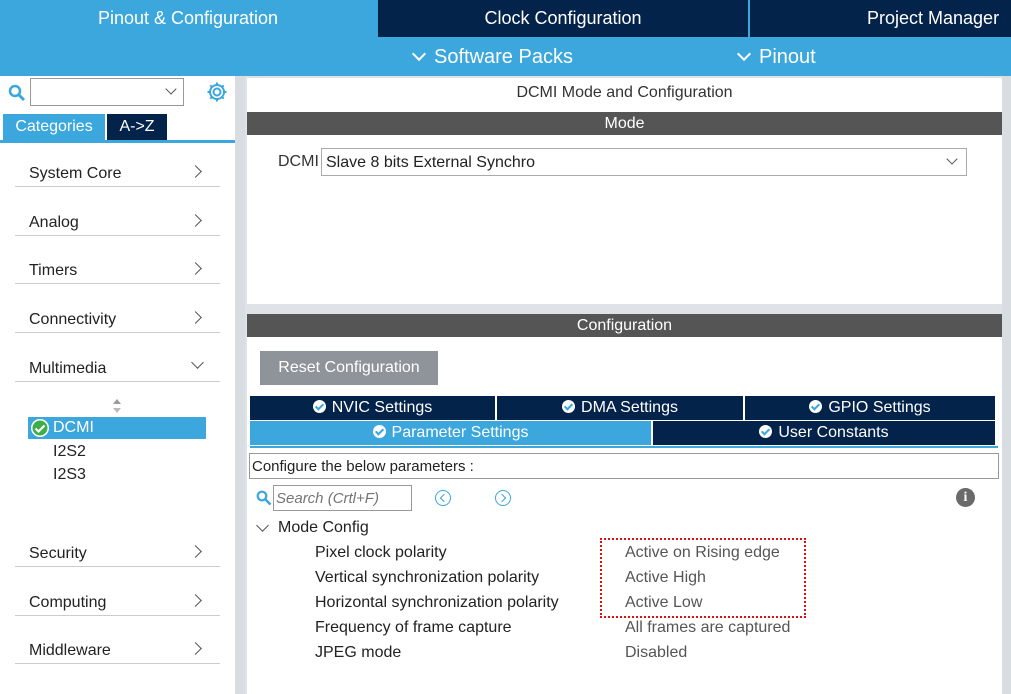 The height and width of the screenshot is (694, 1011). I want to click on pinout-menu: Pinout, so click(776, 57).